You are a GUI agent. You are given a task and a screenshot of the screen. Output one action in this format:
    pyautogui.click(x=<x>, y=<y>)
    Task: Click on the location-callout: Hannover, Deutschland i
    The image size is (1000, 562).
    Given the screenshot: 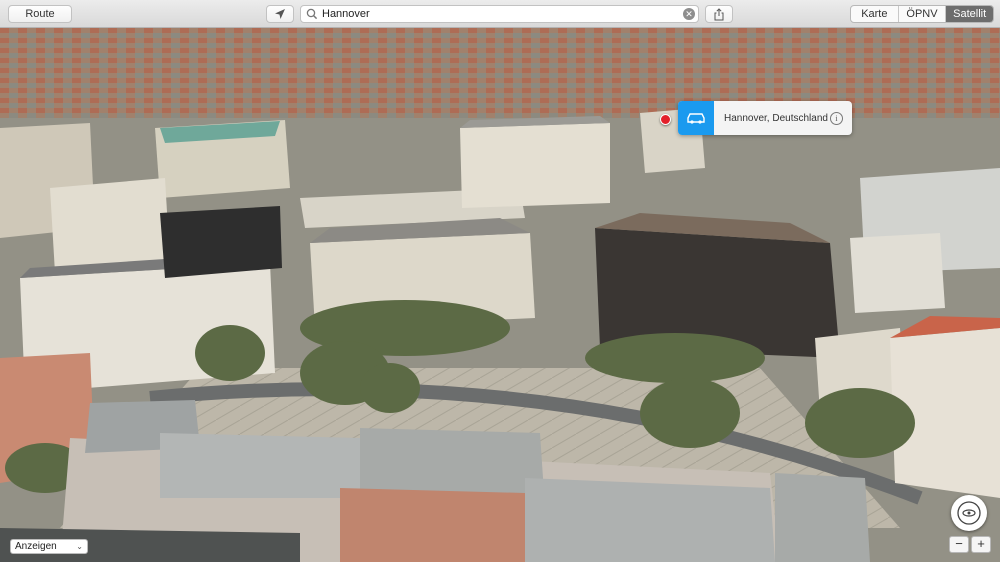 What is the action you would take?
    pyautogui.click(x=765, y=118)
    